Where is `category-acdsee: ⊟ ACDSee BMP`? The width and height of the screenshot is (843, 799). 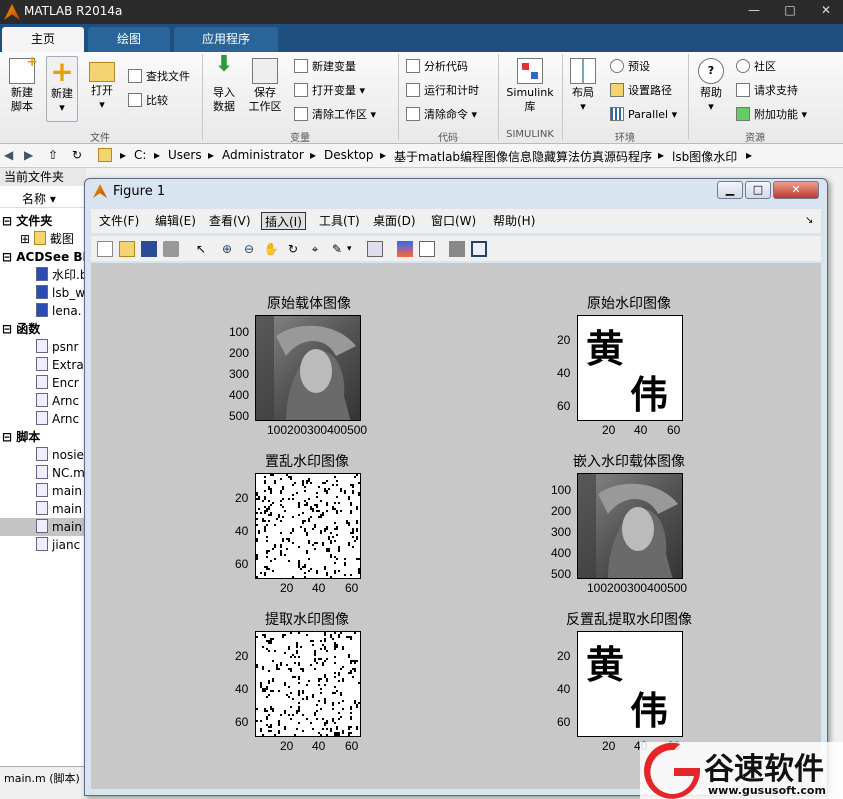
category-acdsee: ⊟ ACDSee BMP is located at coordinates (43, 257).